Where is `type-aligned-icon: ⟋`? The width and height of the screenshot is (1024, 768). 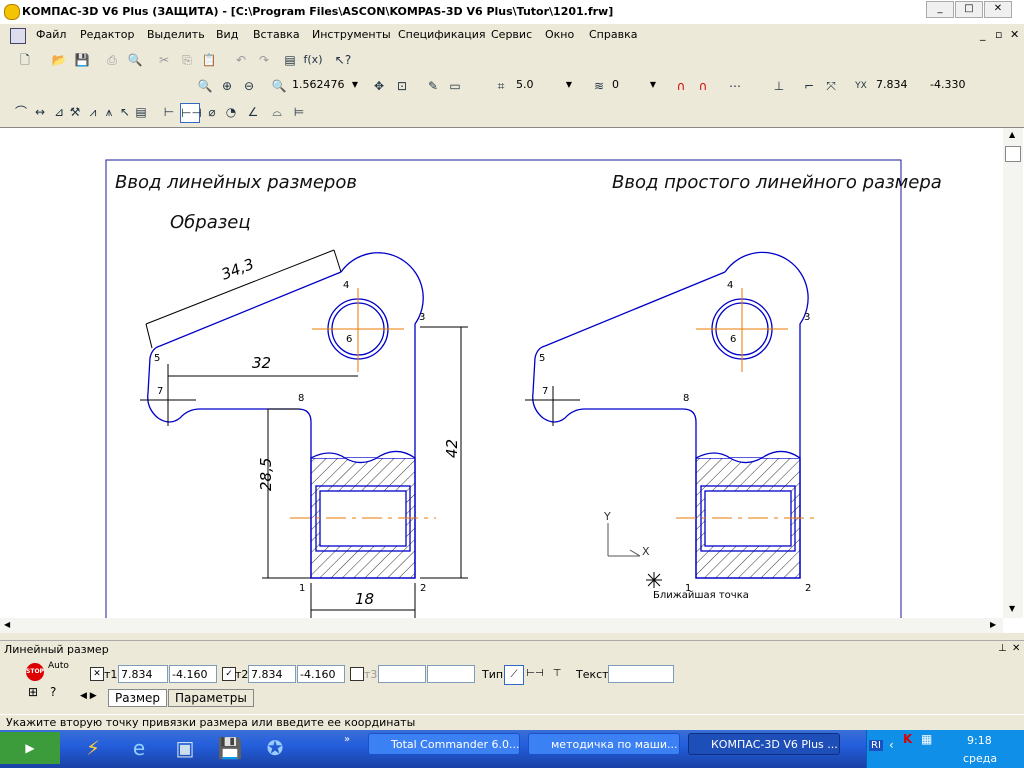 type-aligned-icon: ⟋ is located at coordinates (514, 675).